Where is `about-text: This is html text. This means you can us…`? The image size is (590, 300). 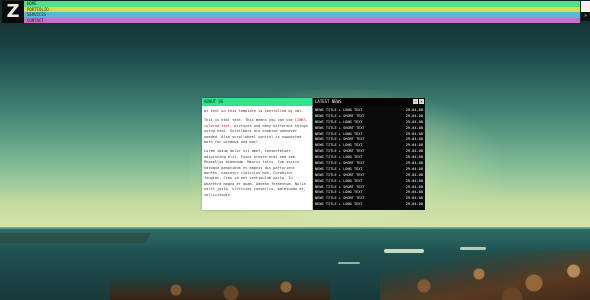
about-text: This is html text. This means you can us… is located at coordinates (249, 120).